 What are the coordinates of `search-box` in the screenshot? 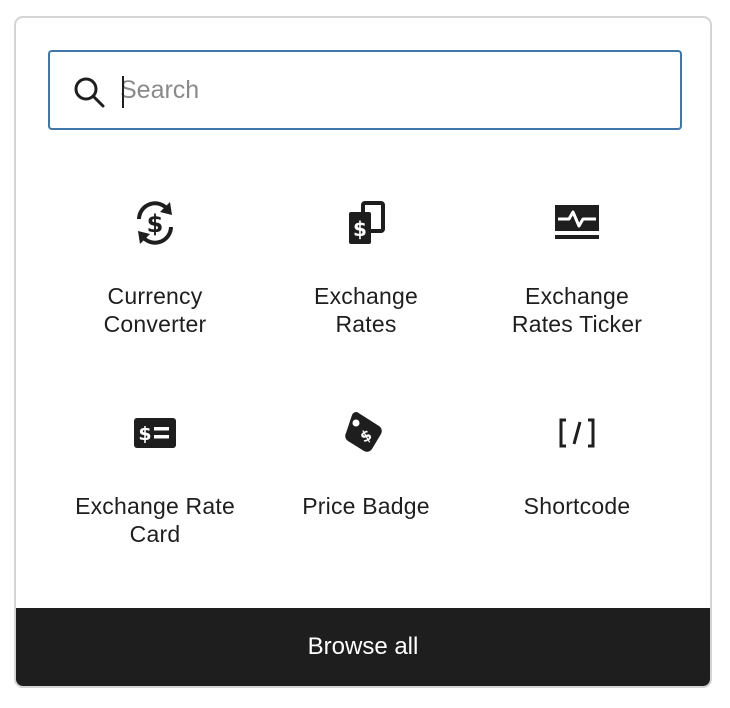 It's located at (365, 90).